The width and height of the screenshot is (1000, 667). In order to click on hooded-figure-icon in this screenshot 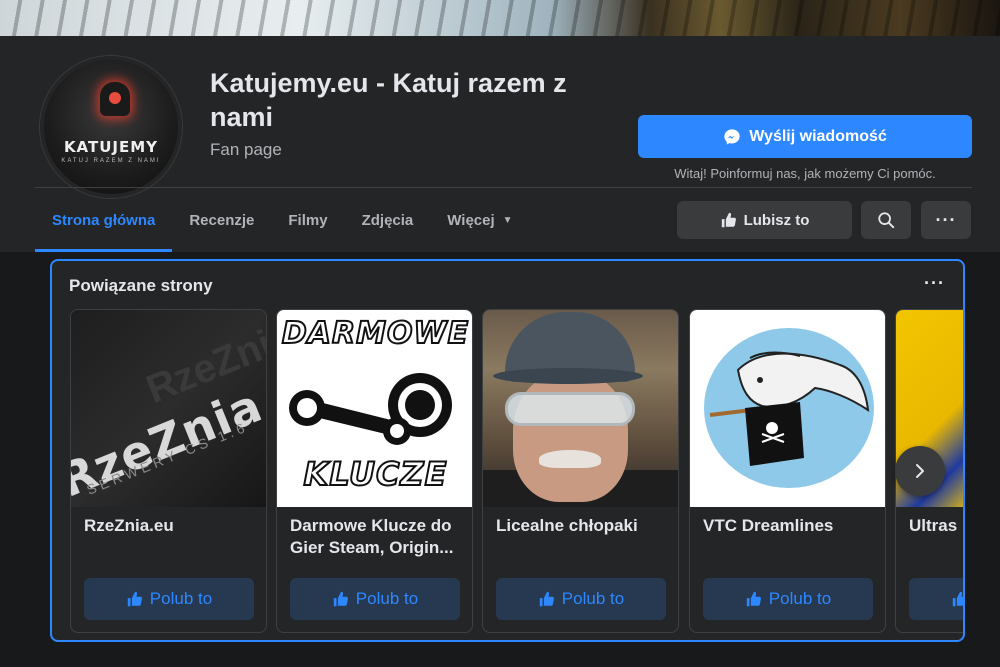, I will do `click(115, 99)`.